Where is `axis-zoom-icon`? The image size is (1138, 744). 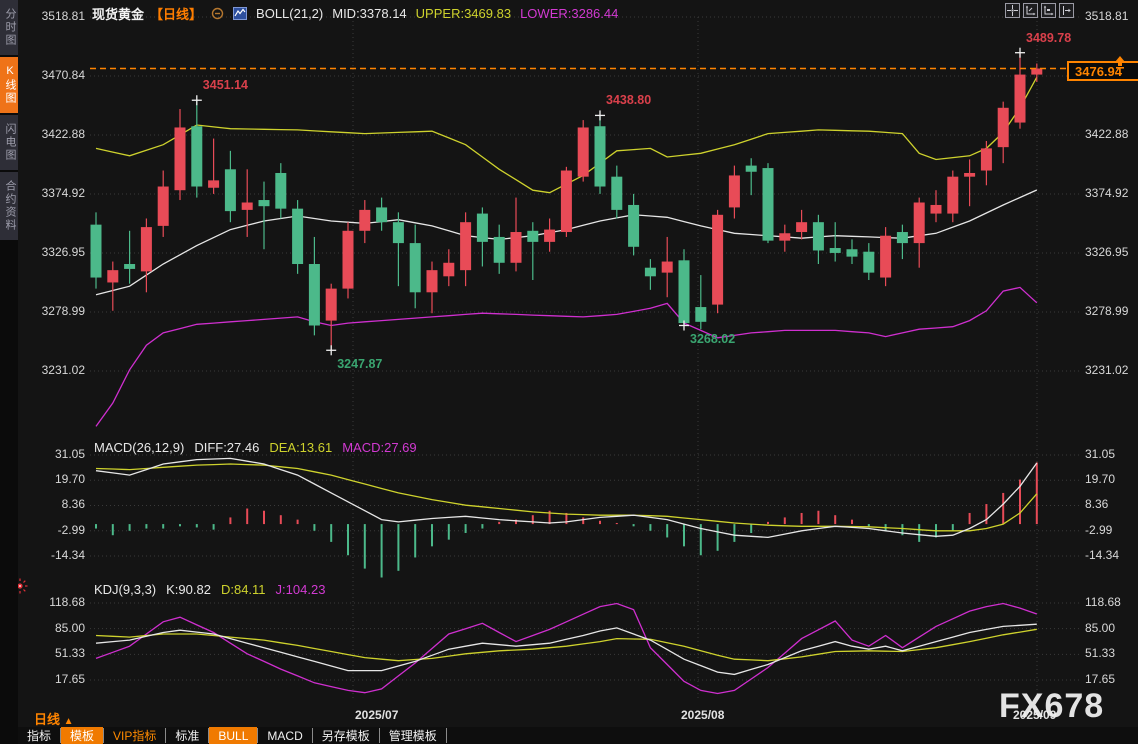 axis-zoom-icon is located at coordinates (1030, 10).